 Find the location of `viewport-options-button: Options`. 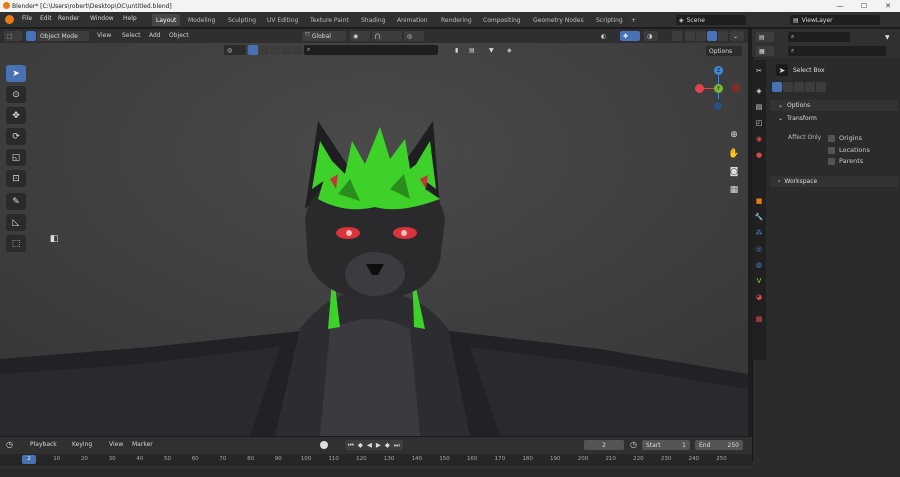

viewport-options-button: Options is located at coordinates (724, 51).